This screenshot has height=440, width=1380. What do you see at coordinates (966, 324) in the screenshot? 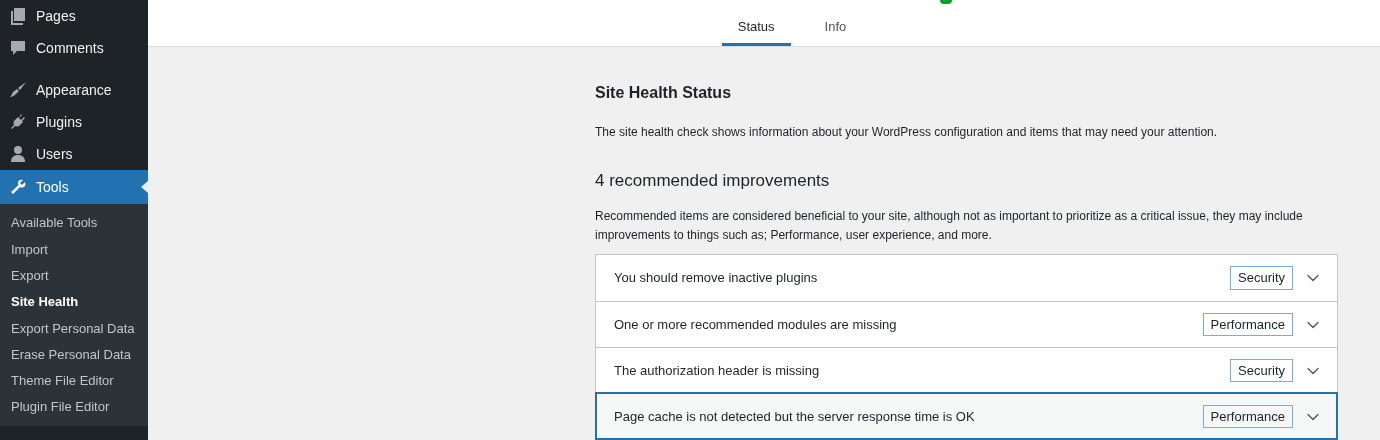
I see `issue-row: One or more recommended modules are missing Performance` at bounding box center [966, 324].